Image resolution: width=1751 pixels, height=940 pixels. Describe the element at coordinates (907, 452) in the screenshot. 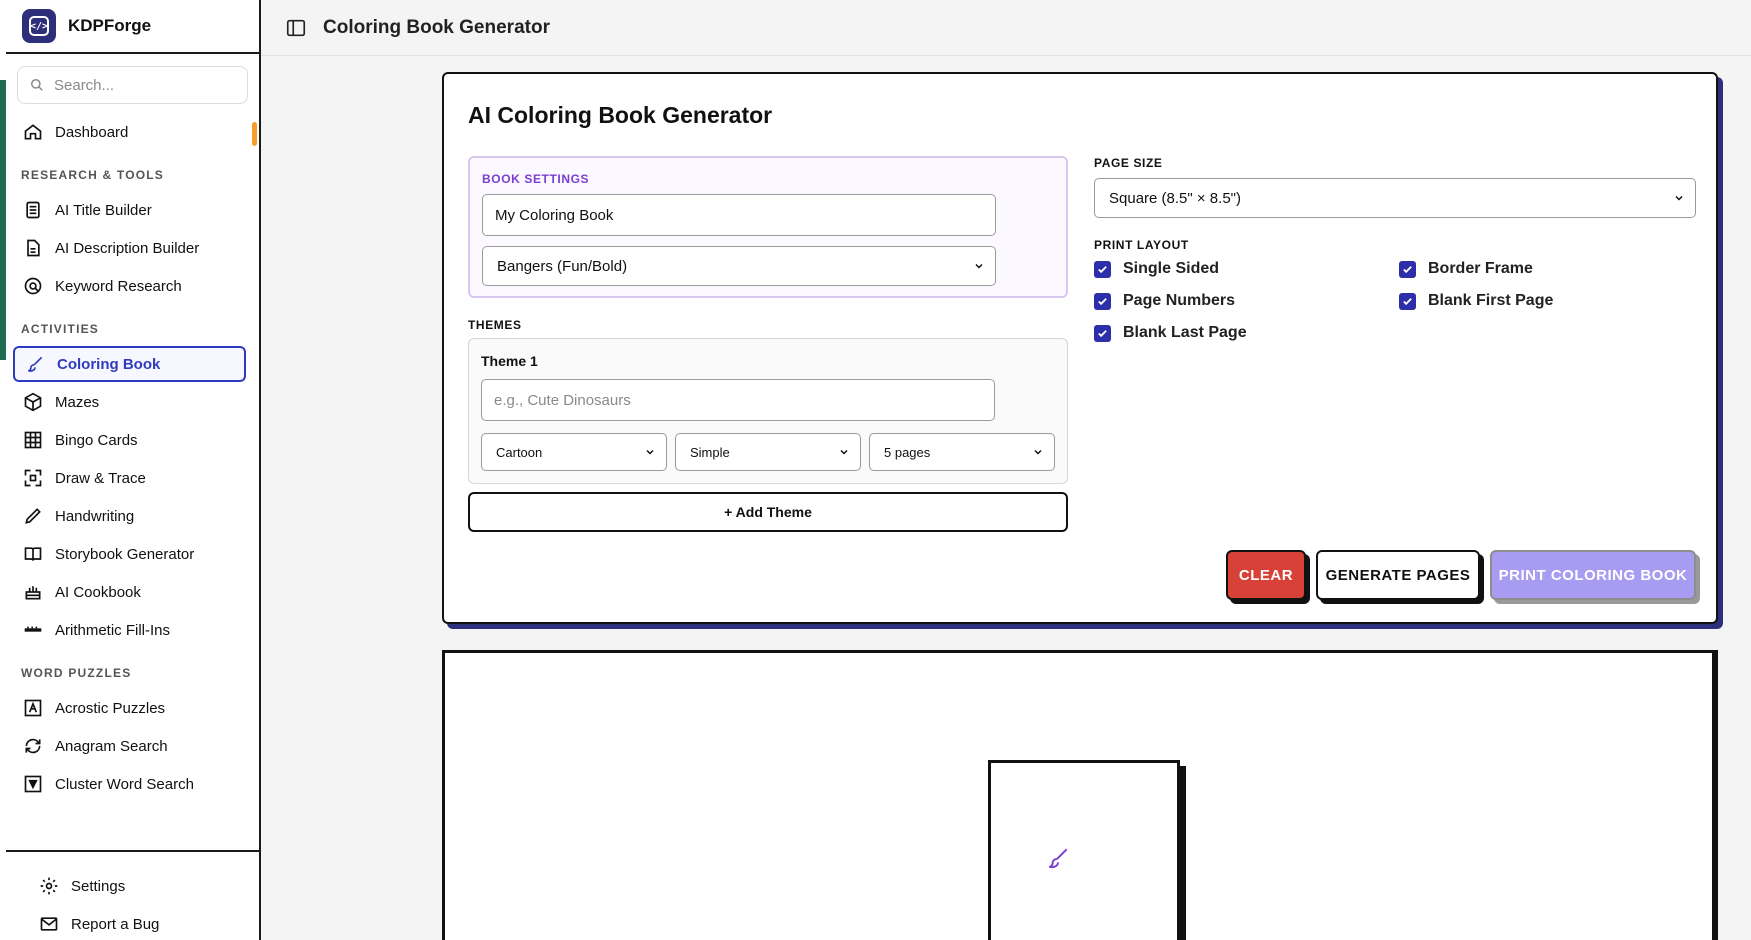

I see `pages-select-value: 5 pages` at that location.